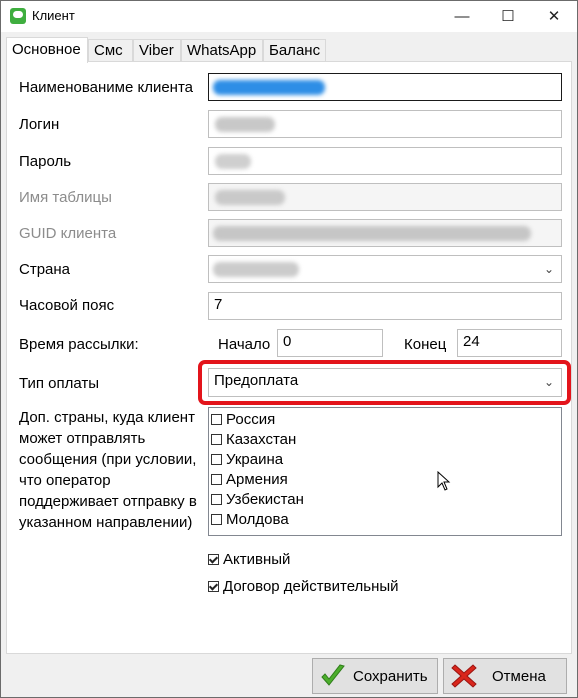 The image size is (578, 698). I want to click on active-checkbox-row: Активный, so click(249, 559).